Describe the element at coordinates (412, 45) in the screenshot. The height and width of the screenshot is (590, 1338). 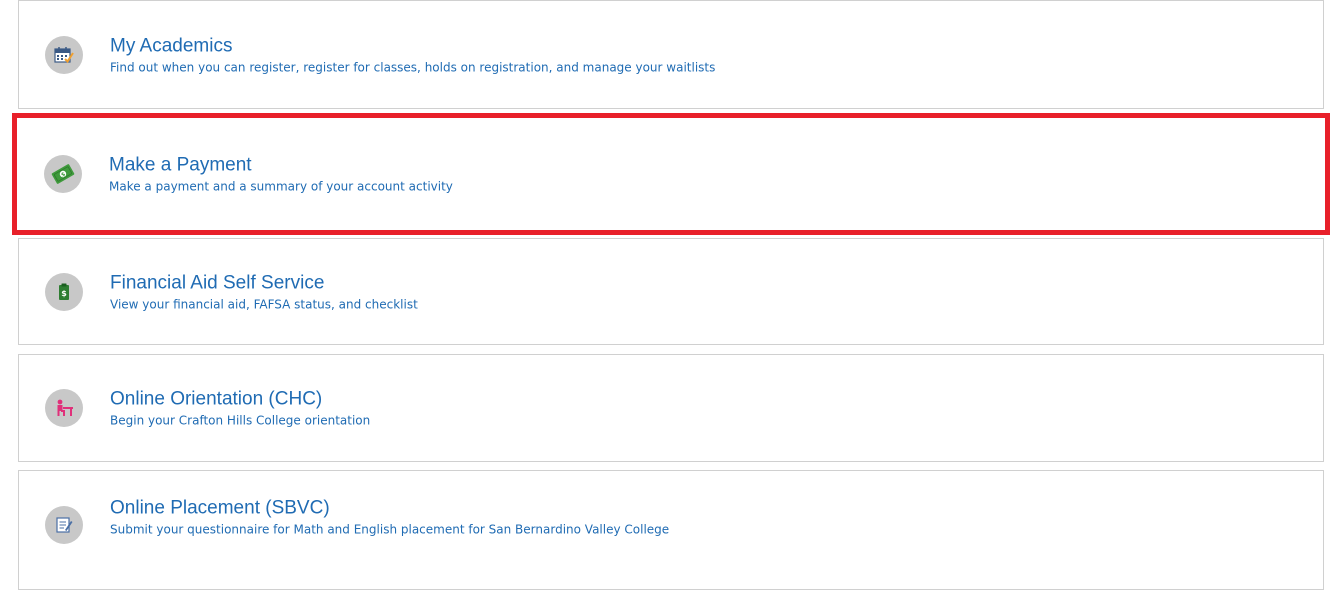
I see `card-title: My Academics` at that location.